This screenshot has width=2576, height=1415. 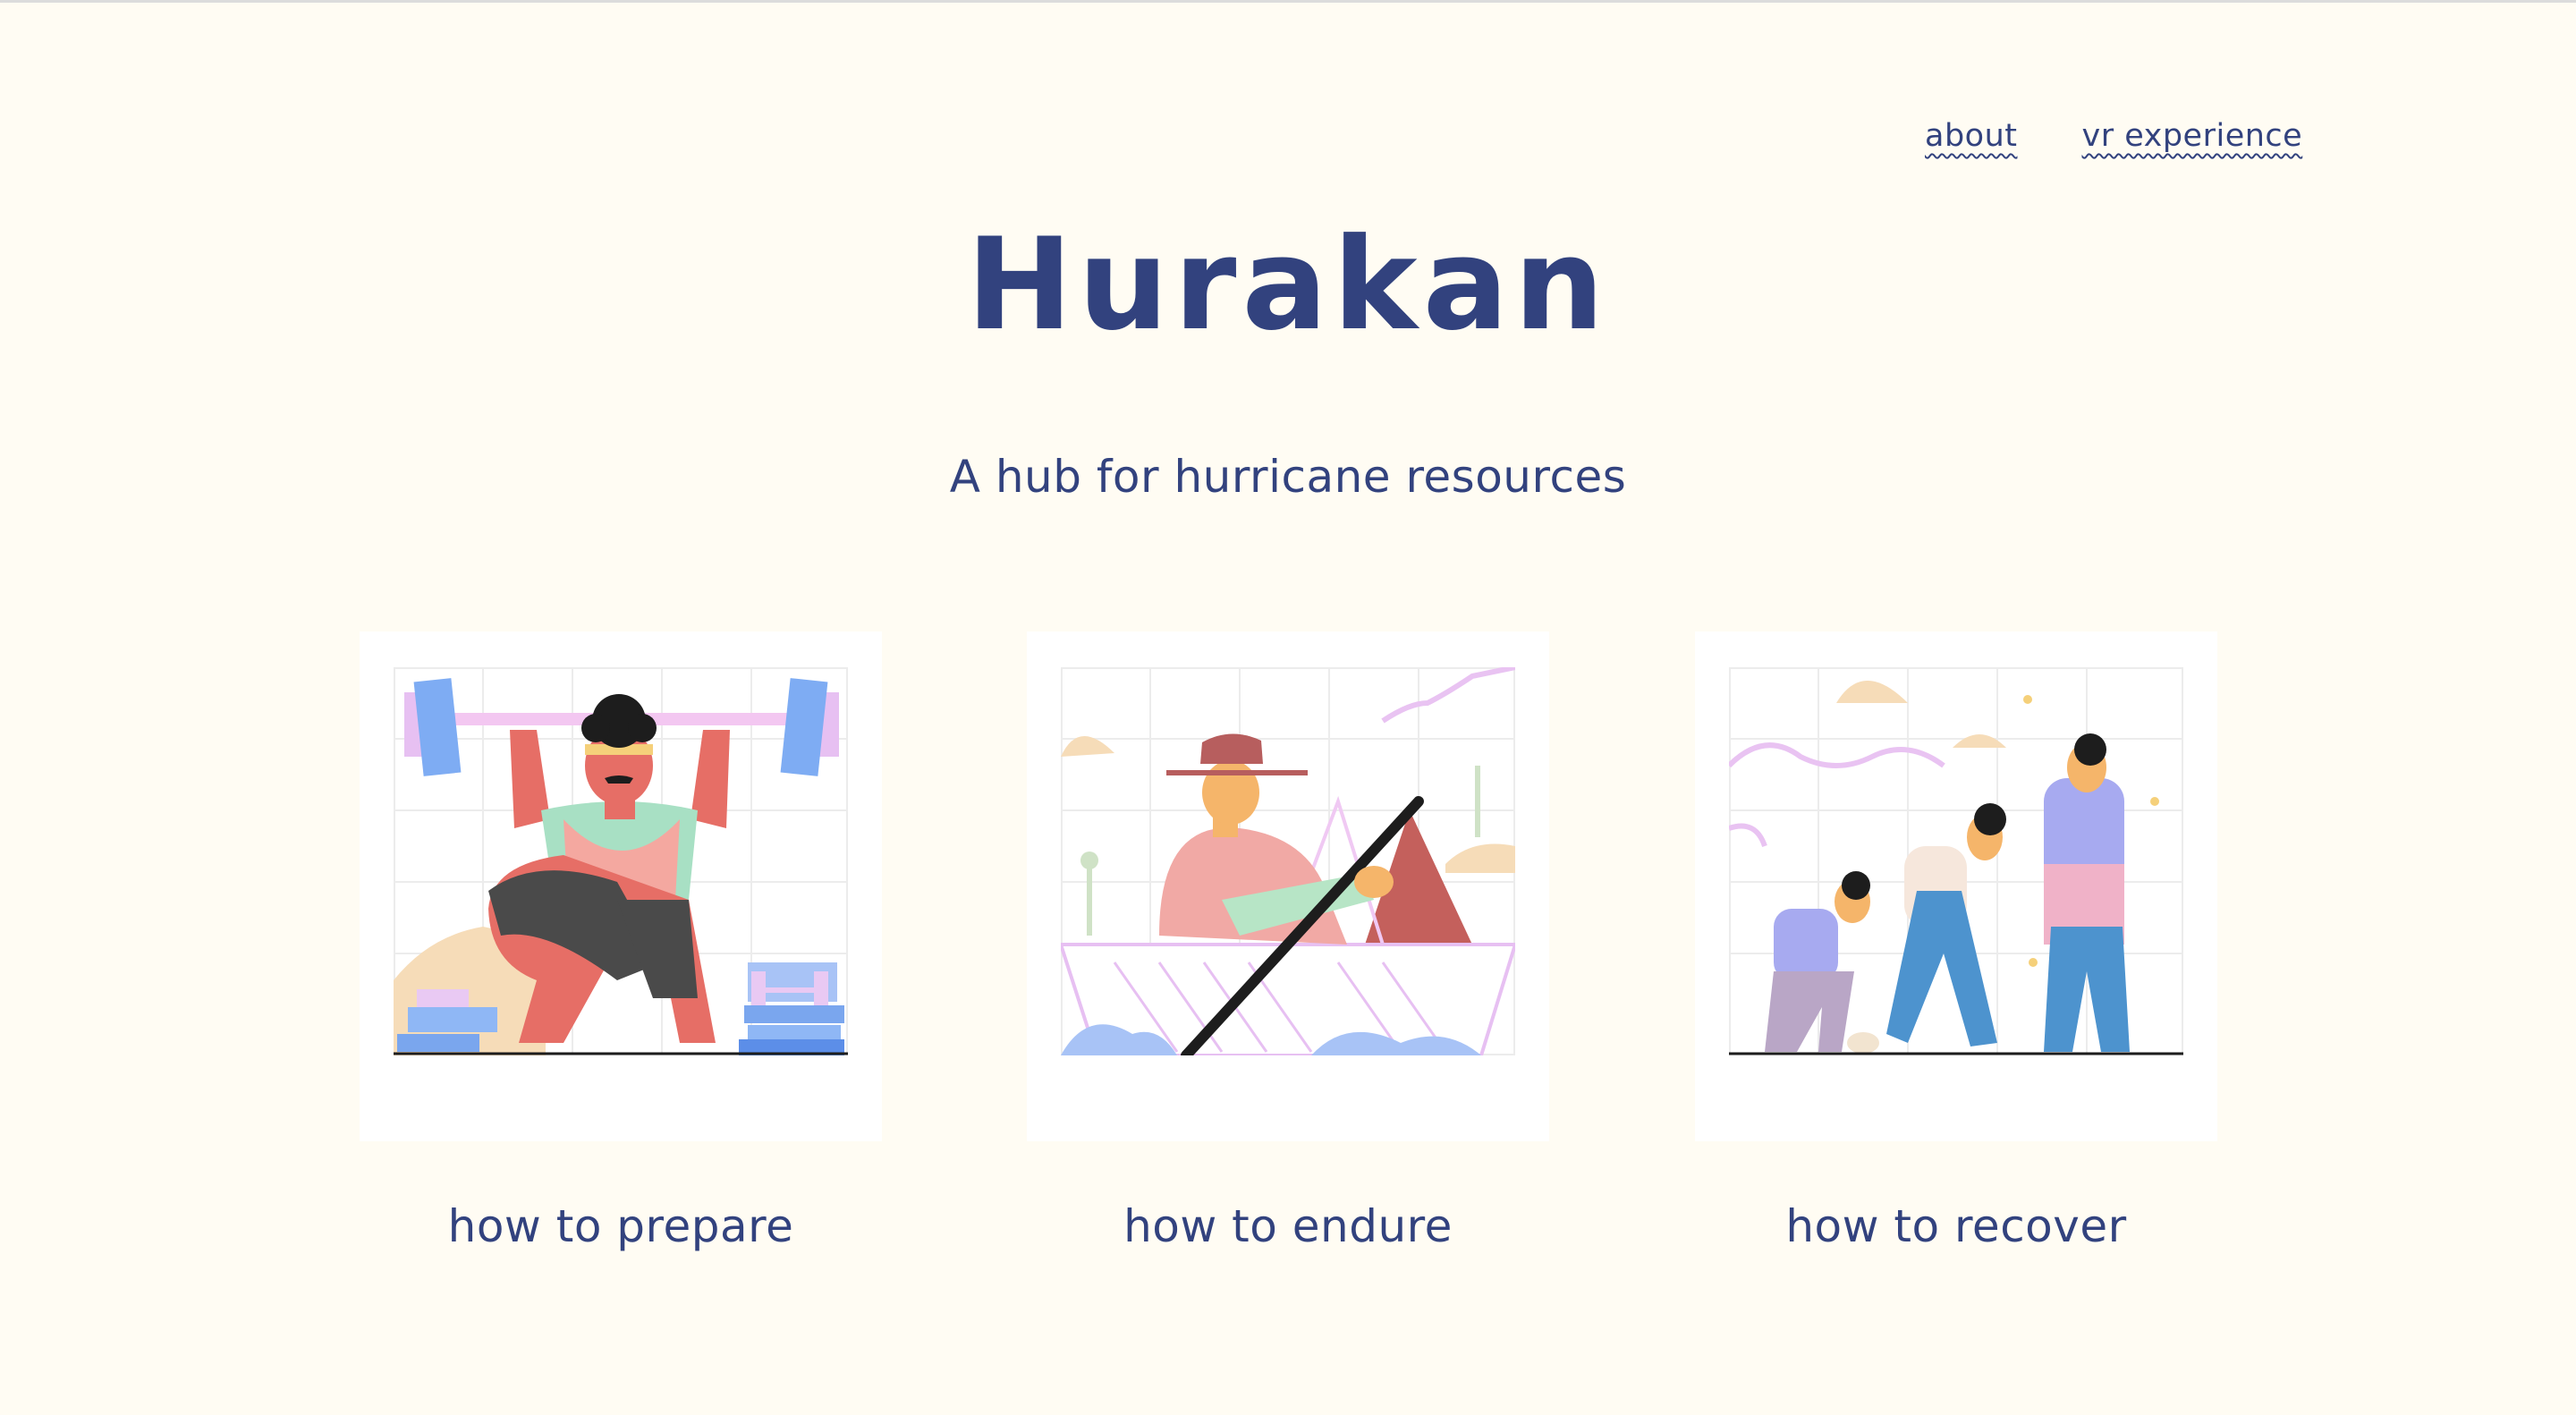 I want to click on top-nav: about vr experience, so click(x=2113, y=136).